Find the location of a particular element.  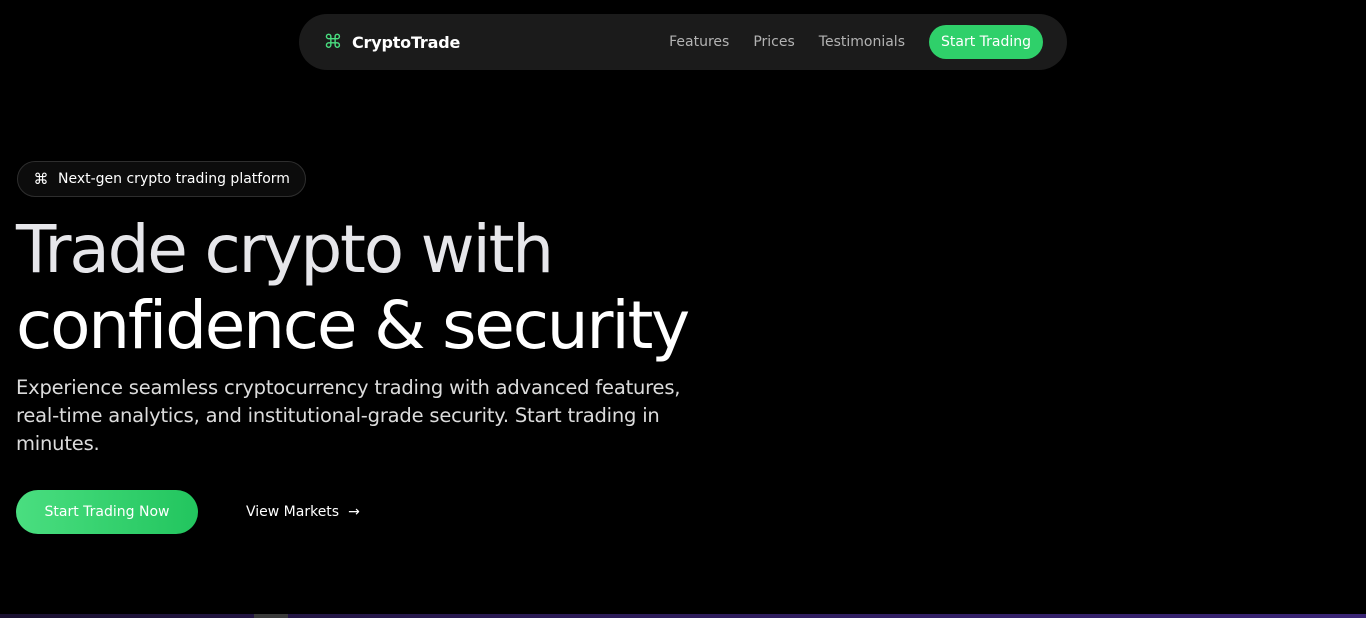

start-trading-now-button: Start Trading Now is located at coordinates (107, 512).